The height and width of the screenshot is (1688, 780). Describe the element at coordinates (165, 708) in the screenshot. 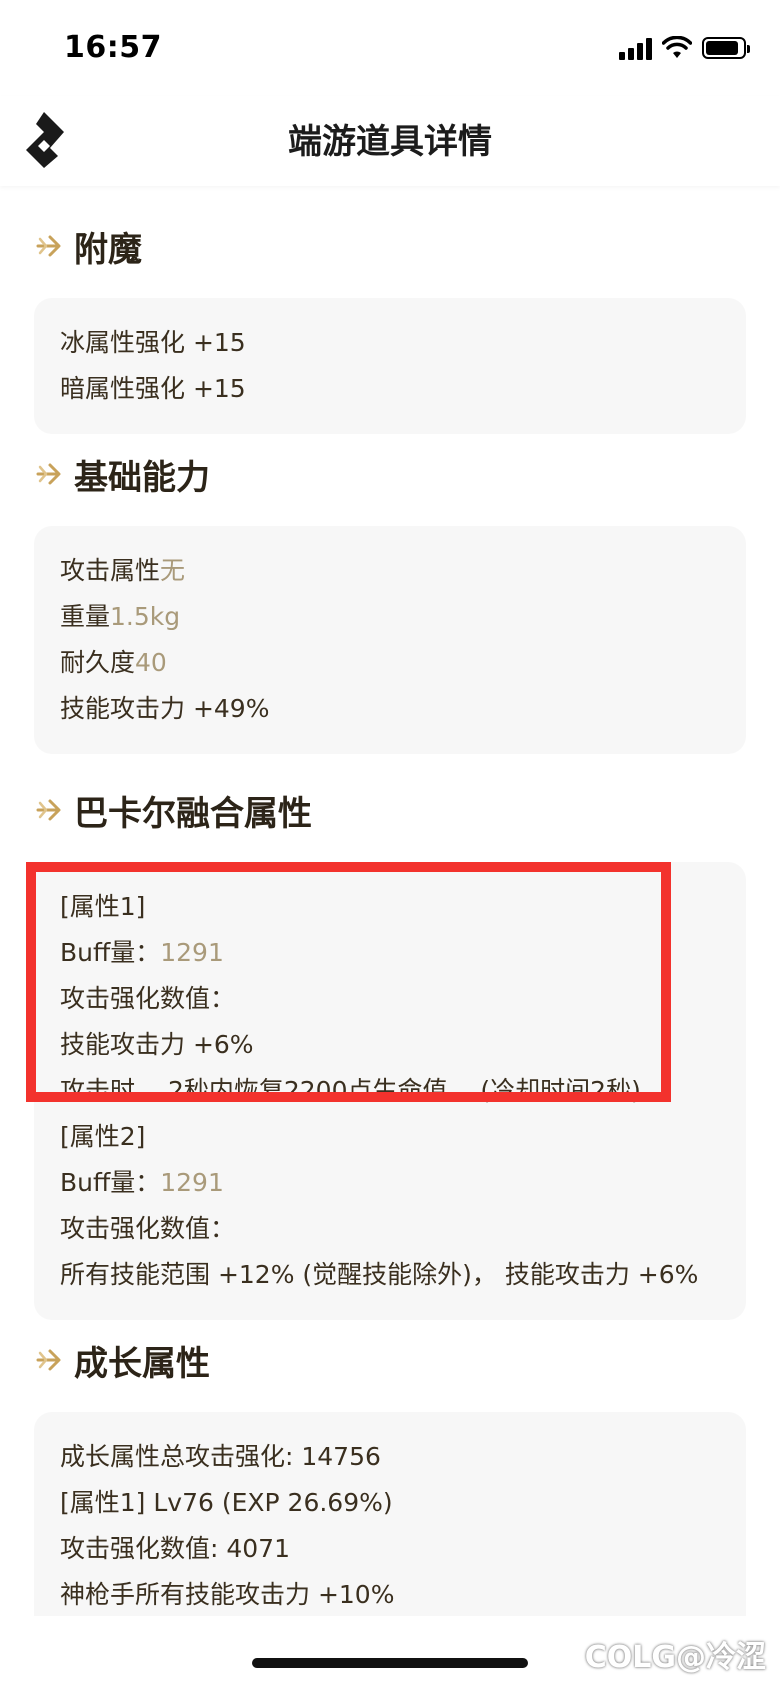

I see `stat-line: 技能攻击力 +49%` at that location.